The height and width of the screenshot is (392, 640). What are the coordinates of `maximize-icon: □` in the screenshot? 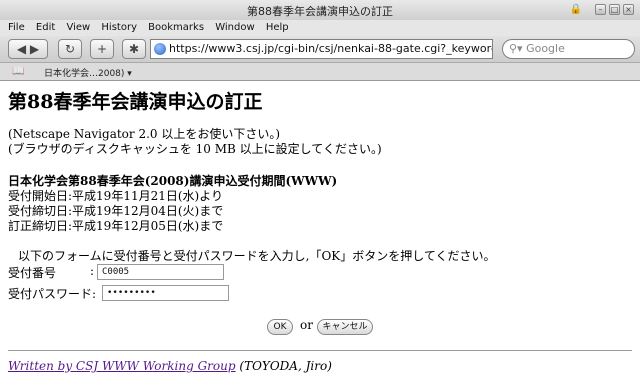 It's located at (614, 9).